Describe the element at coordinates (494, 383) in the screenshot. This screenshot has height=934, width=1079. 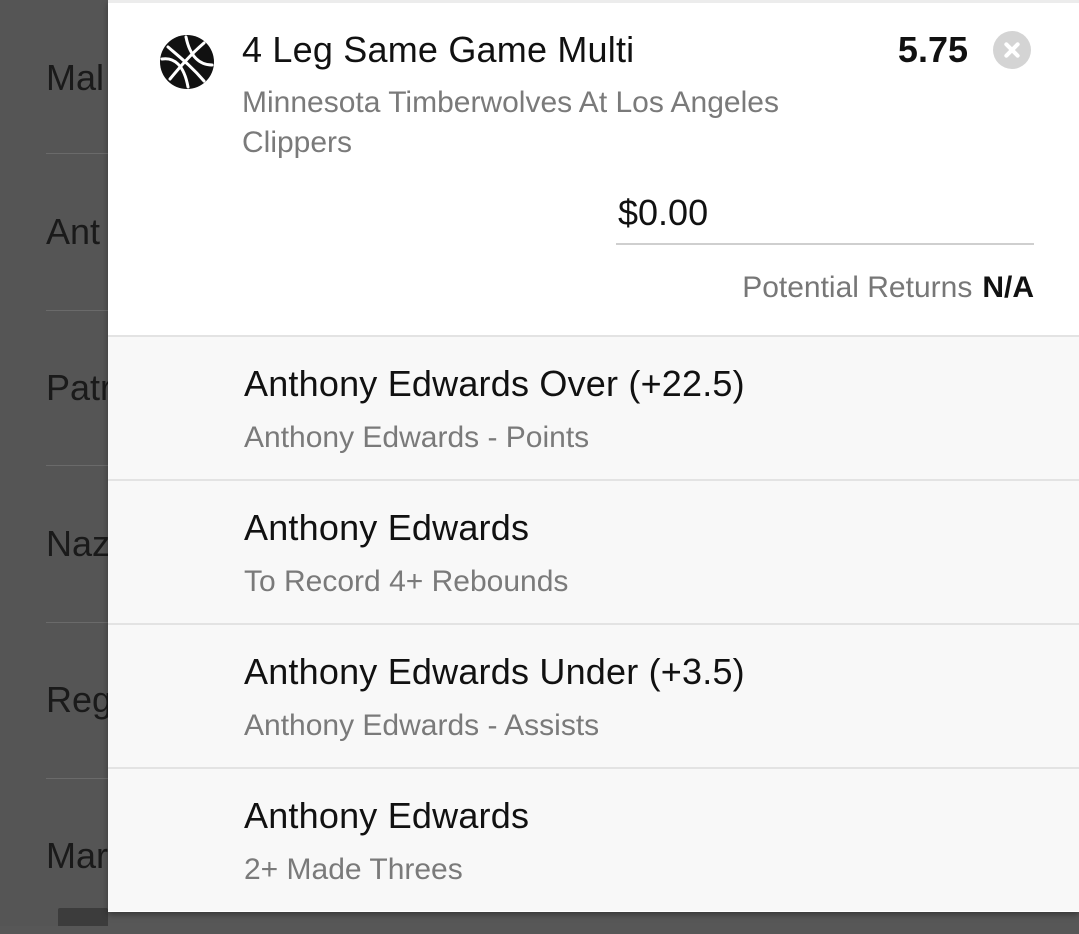
I see `leg-title: Anthony Edwards Over (+22.5)` at that location.